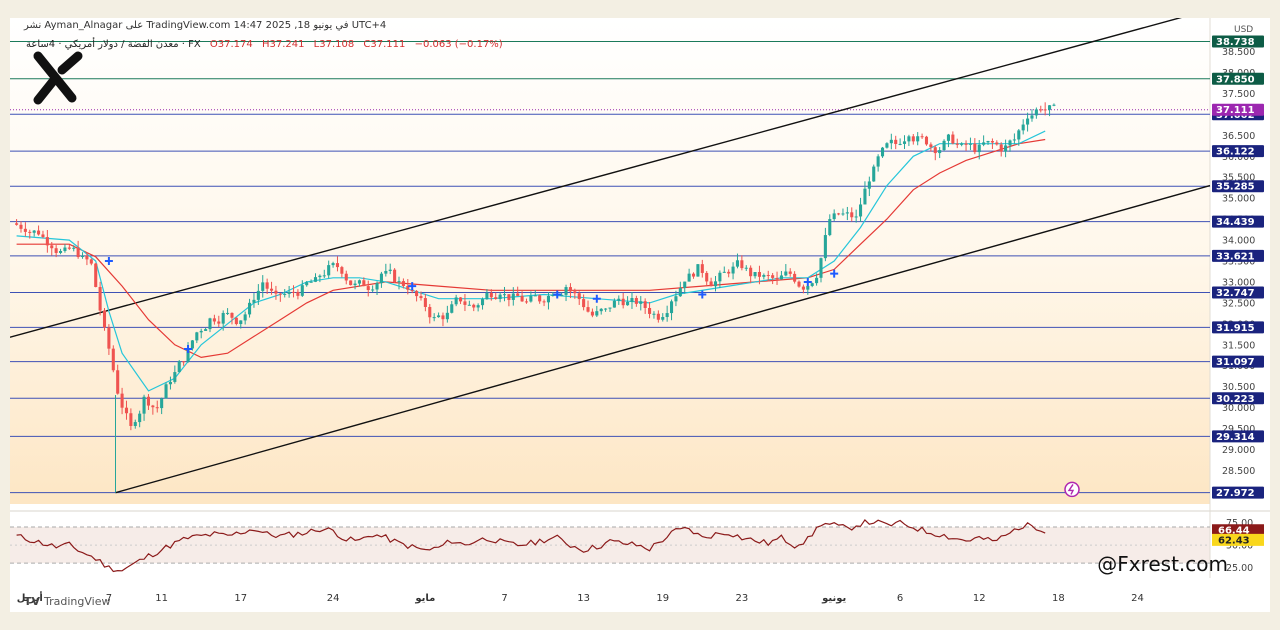 This screenshot has height=630, width=1280. Describe the element at coordinates (1238, 136) in the screenshot. I see `price-tick-label: 36.500` at that location.